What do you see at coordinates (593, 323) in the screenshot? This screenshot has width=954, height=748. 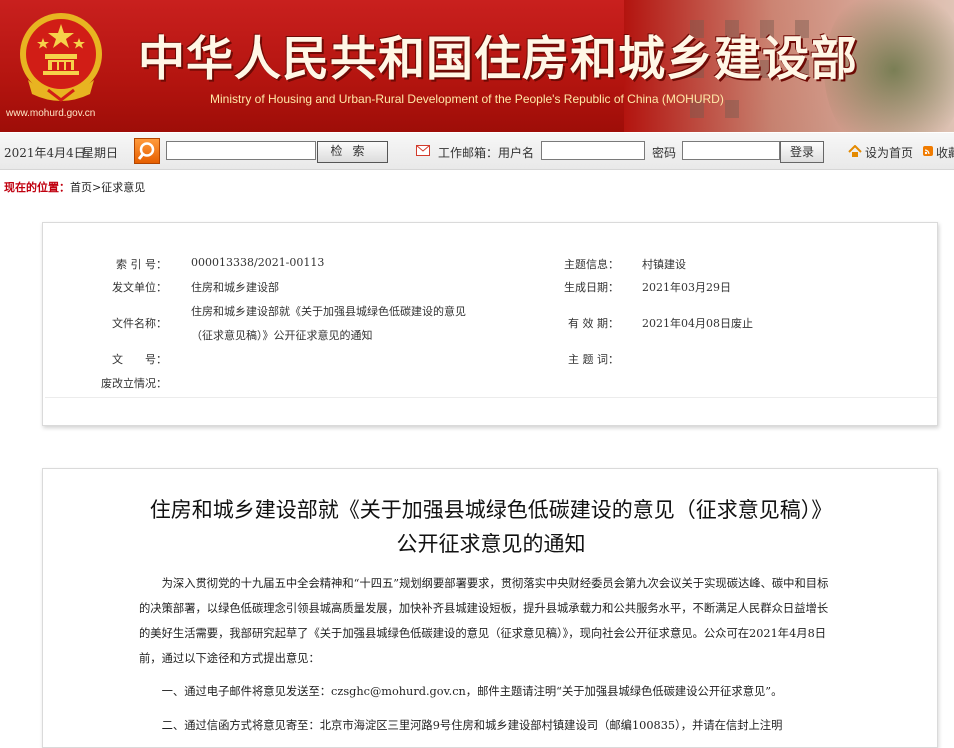 I see `validity-label: 有 效 期：` at bounding box center [593, 323].